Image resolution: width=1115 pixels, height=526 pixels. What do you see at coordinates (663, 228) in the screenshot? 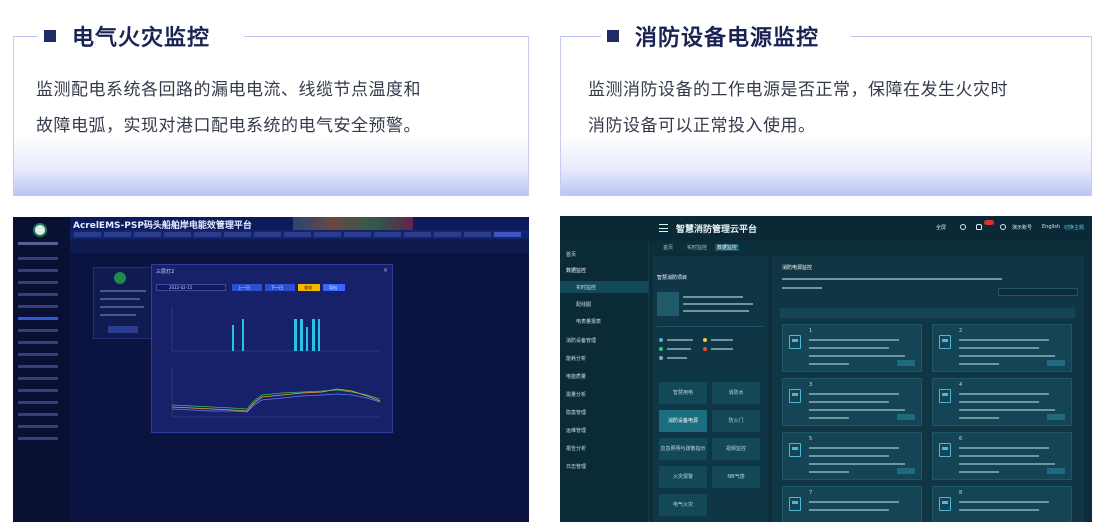
I see `menu-icon` at bounding box center [663, 228].